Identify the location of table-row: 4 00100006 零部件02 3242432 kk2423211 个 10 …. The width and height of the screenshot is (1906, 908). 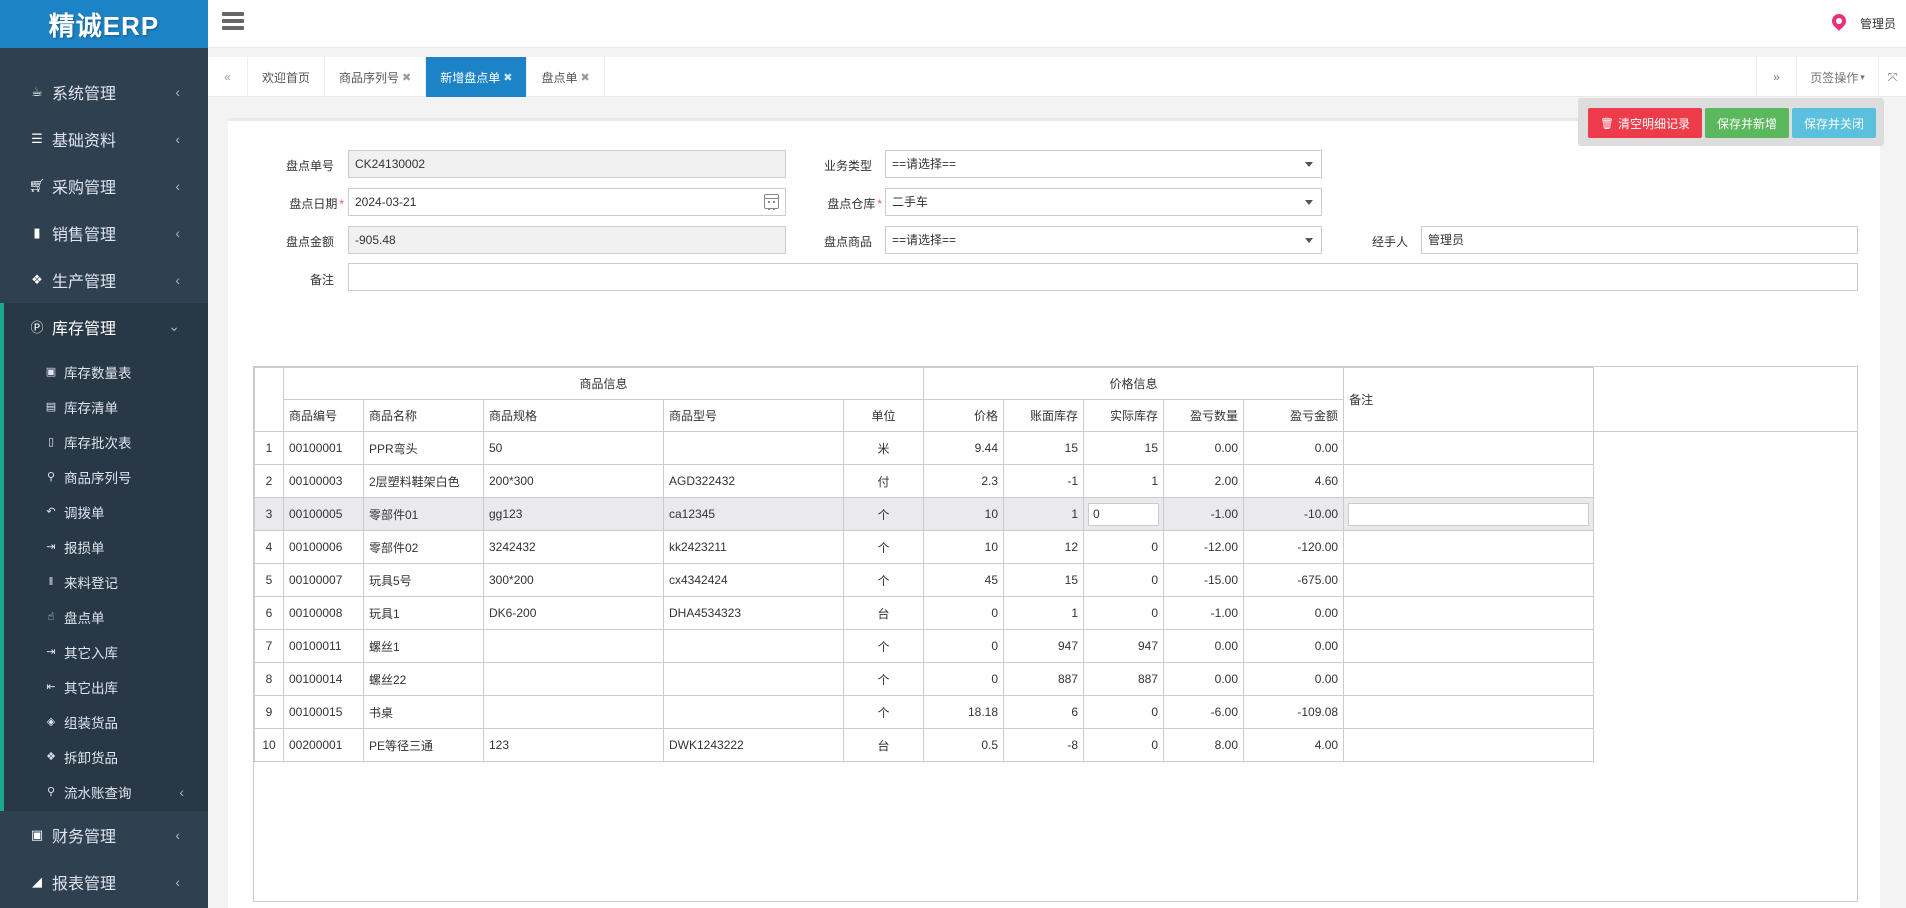
(924, 547).